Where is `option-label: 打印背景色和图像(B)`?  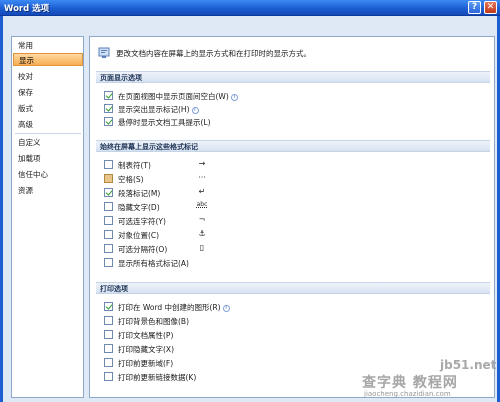 option-label: 打印背景色和图像(B) is located at coordinates (153, 321).